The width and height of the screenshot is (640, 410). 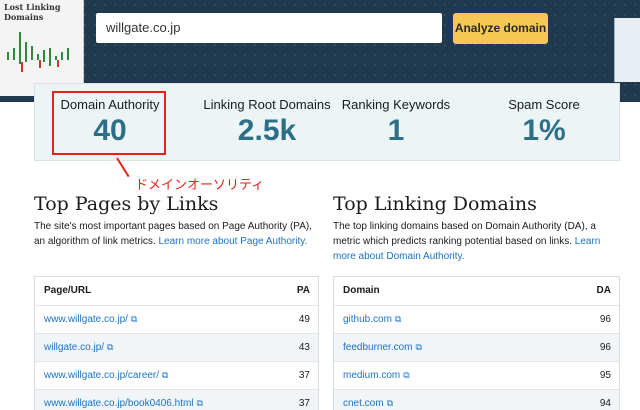 What do you see at coordinates (476, 347) in the screenshot?
I see `table-row: feedburner.com ⧉ 96` at bounding box center [476, 347].